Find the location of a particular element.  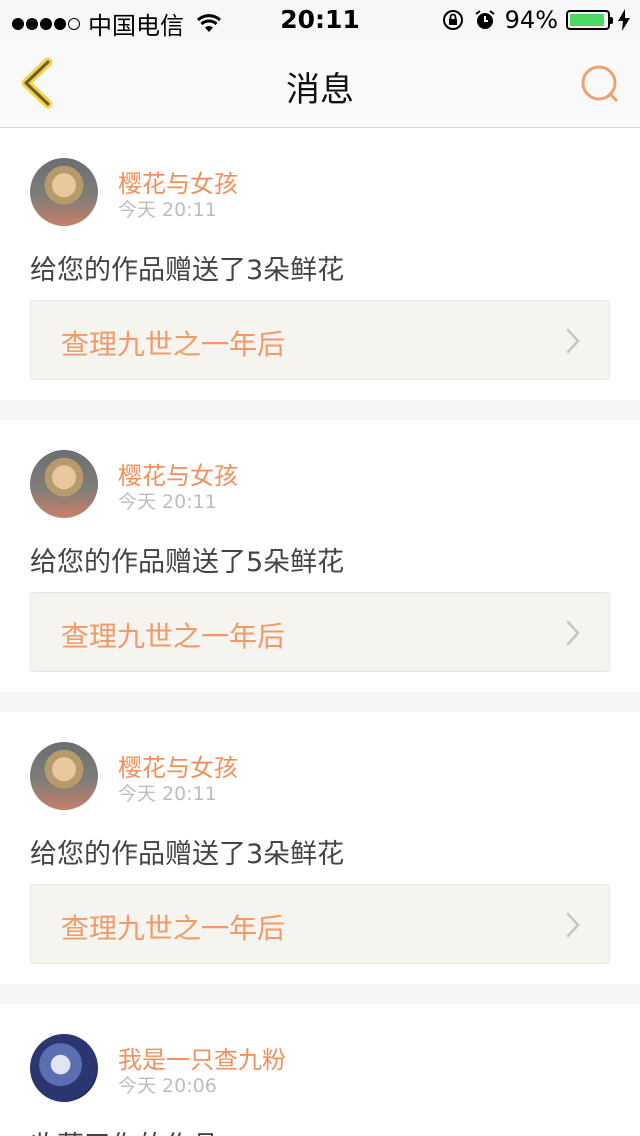

rotation-lock-icon is located at coordinates (452, 20).